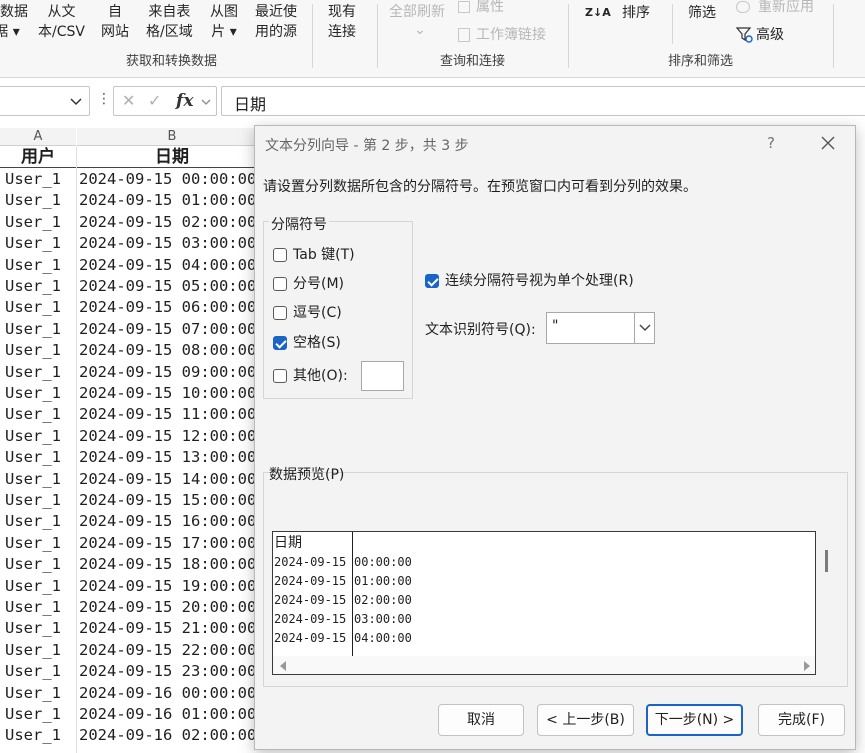  I want to click on date-cell: 2024-09-15 13:00:00, so click(167, 457).